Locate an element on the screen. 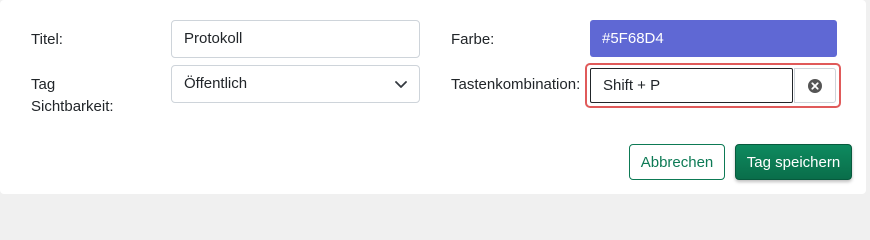 Image resolution: width=870 pixels, height=240 pixels. title-input: Protokoll is located at coordinates (295, 39).